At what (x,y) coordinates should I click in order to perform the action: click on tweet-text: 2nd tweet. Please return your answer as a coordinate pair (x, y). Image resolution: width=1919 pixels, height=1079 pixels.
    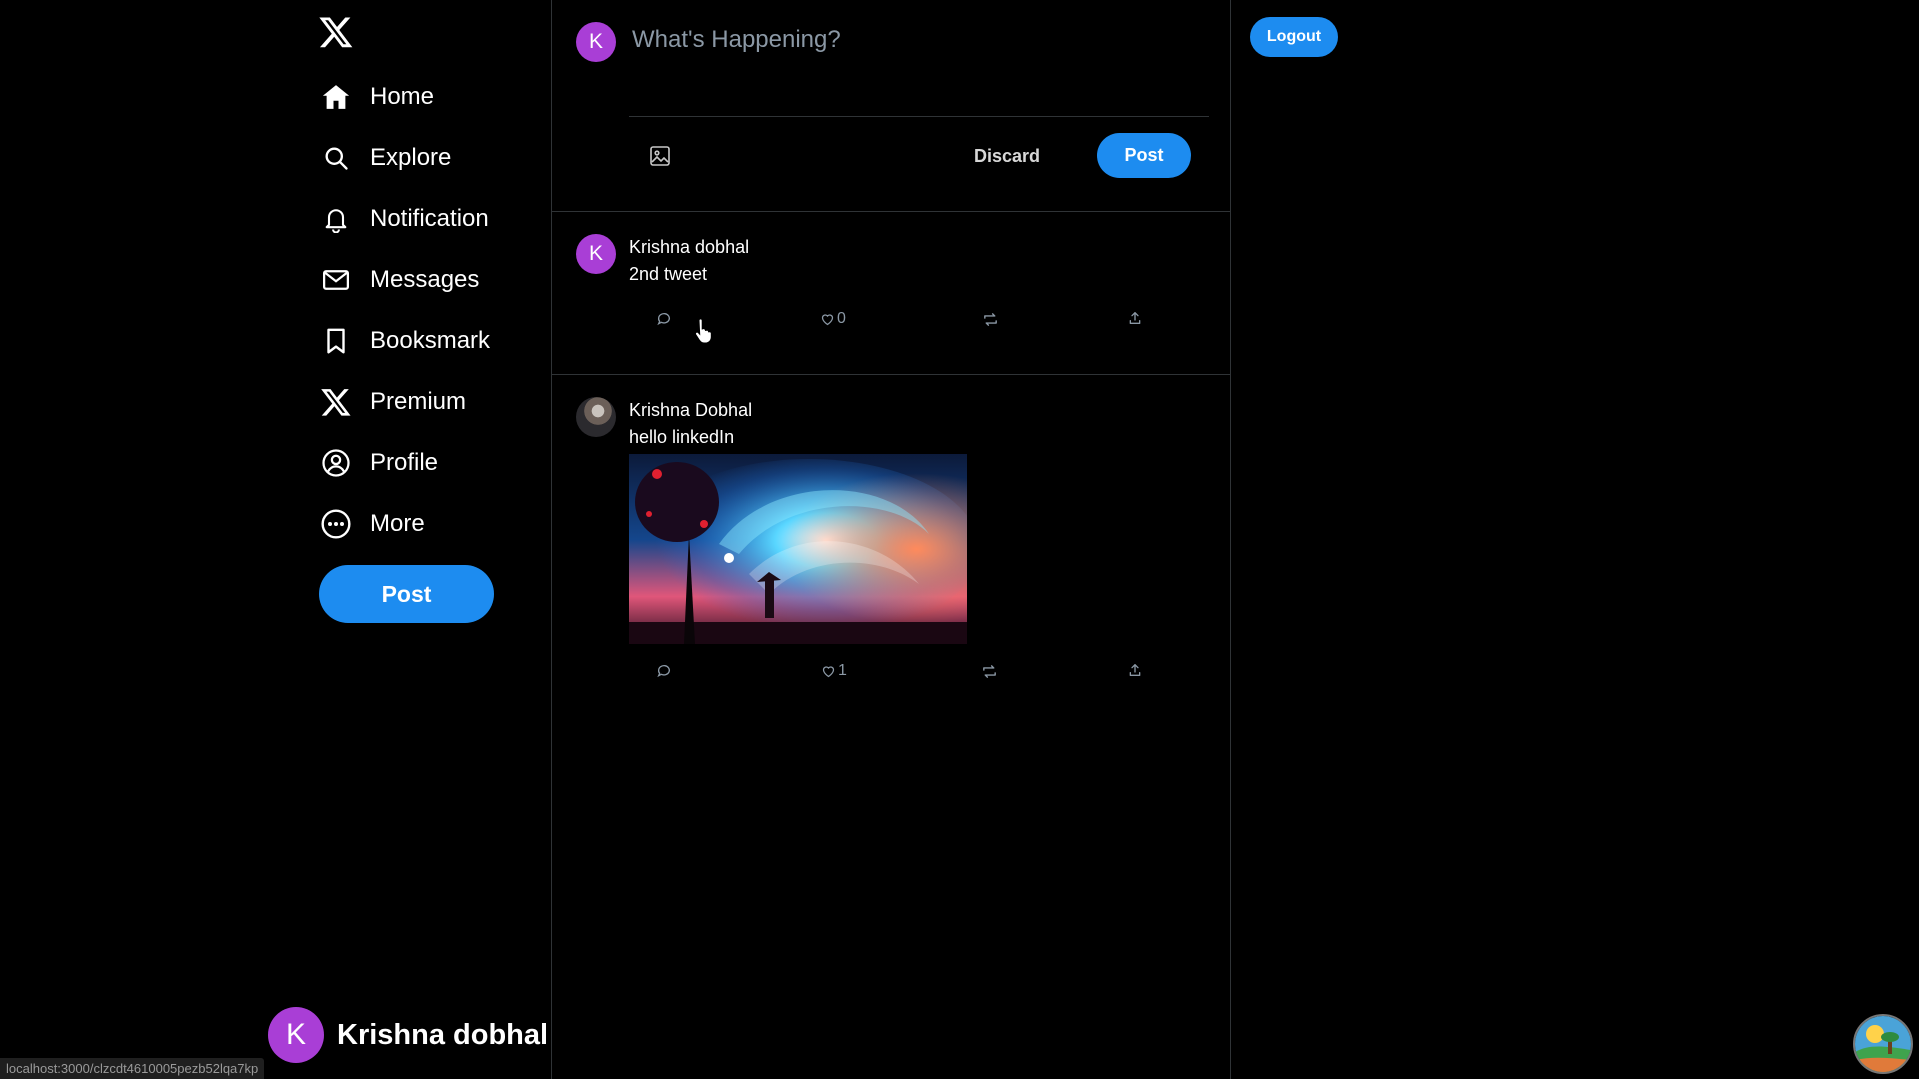
    Looking at the image, I should click on (668, 274).